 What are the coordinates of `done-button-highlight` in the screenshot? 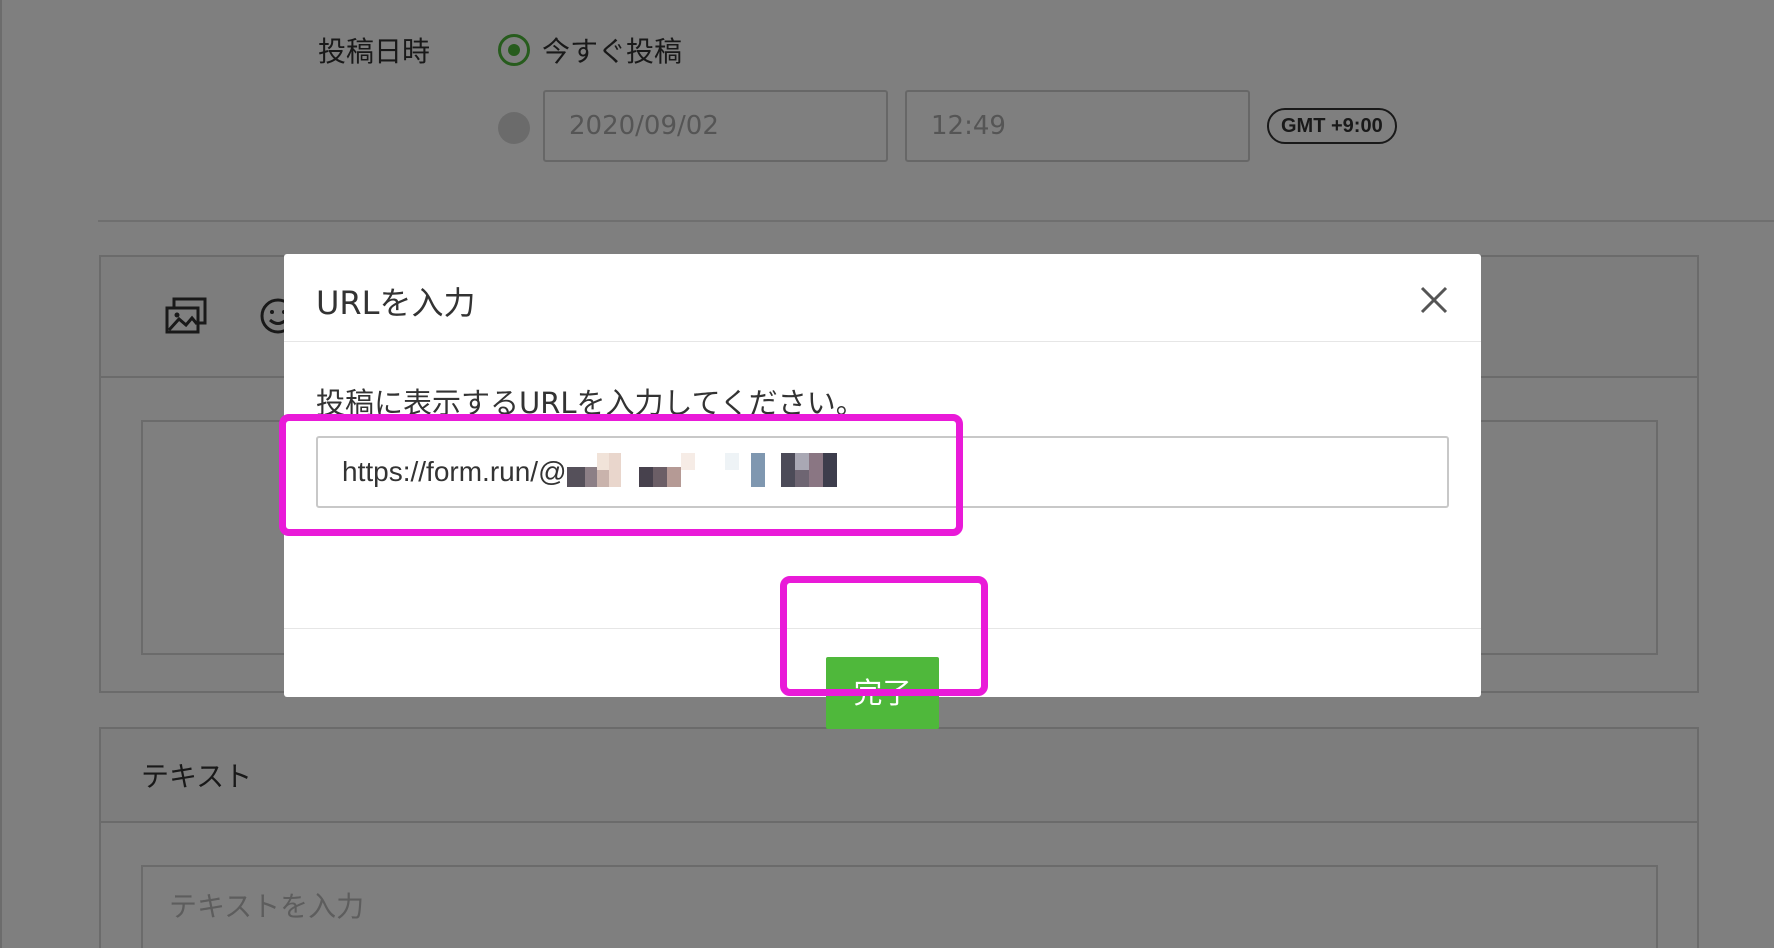 It's located at (884, 636).